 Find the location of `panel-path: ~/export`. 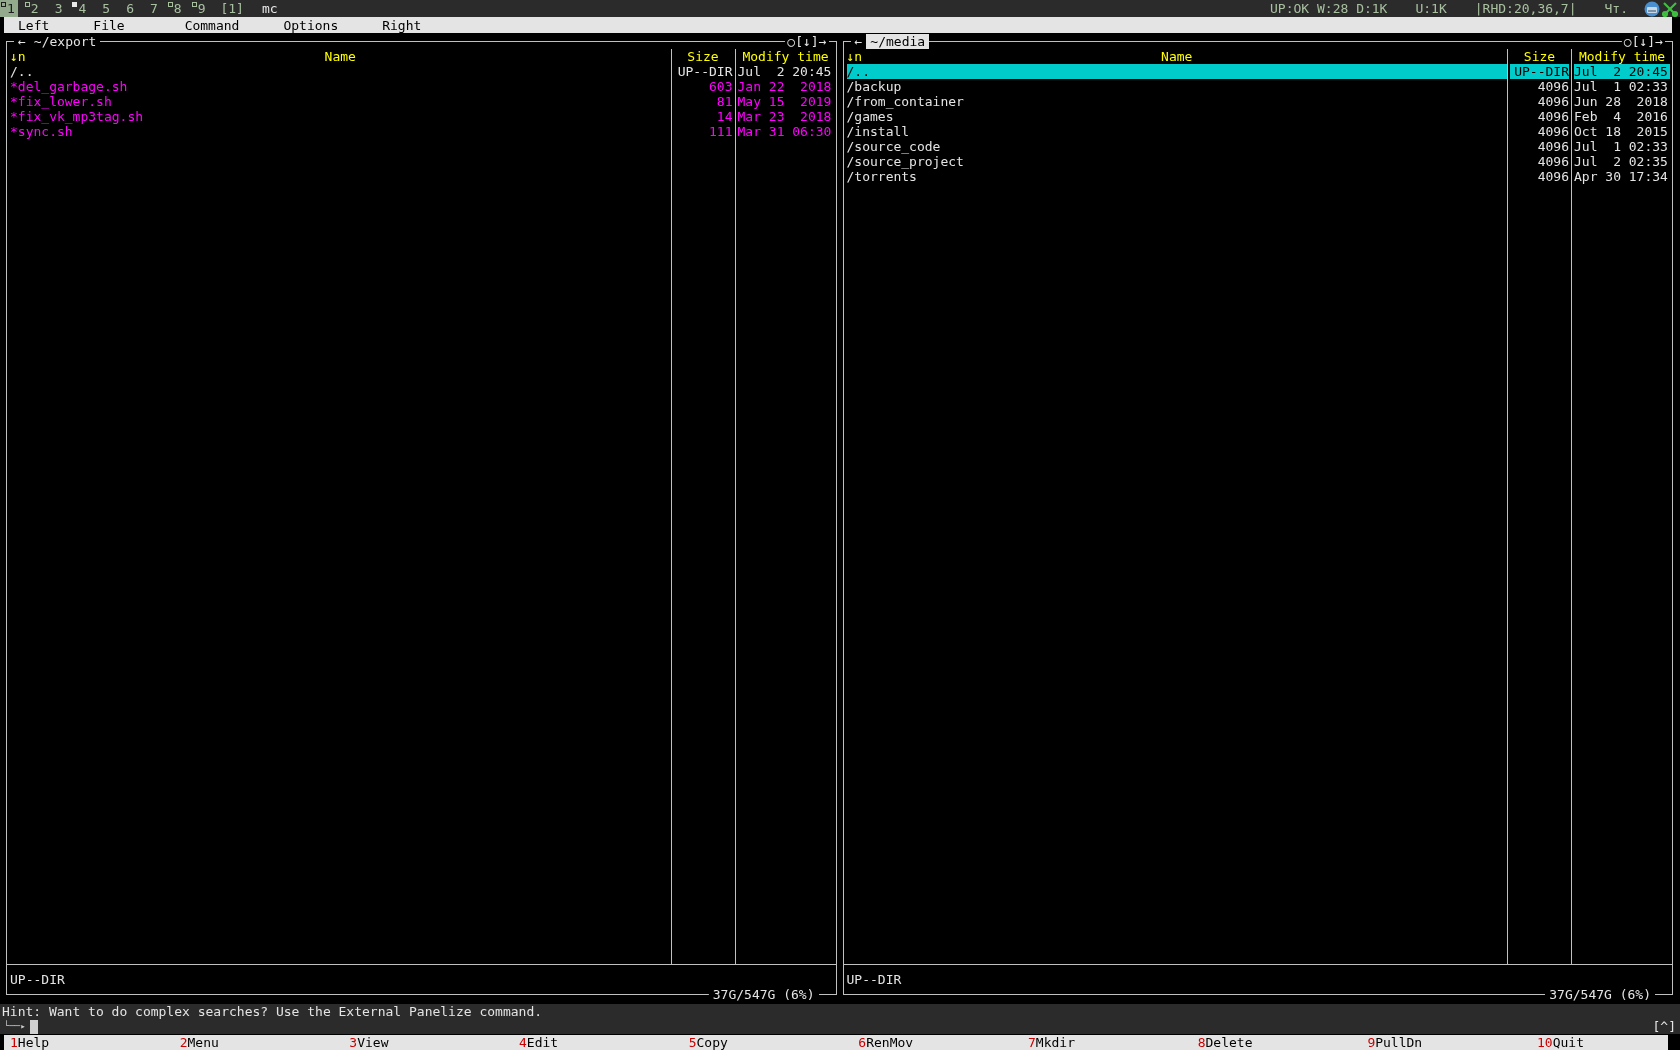

panel-path: ~/export is located at coordinates (65, 41).